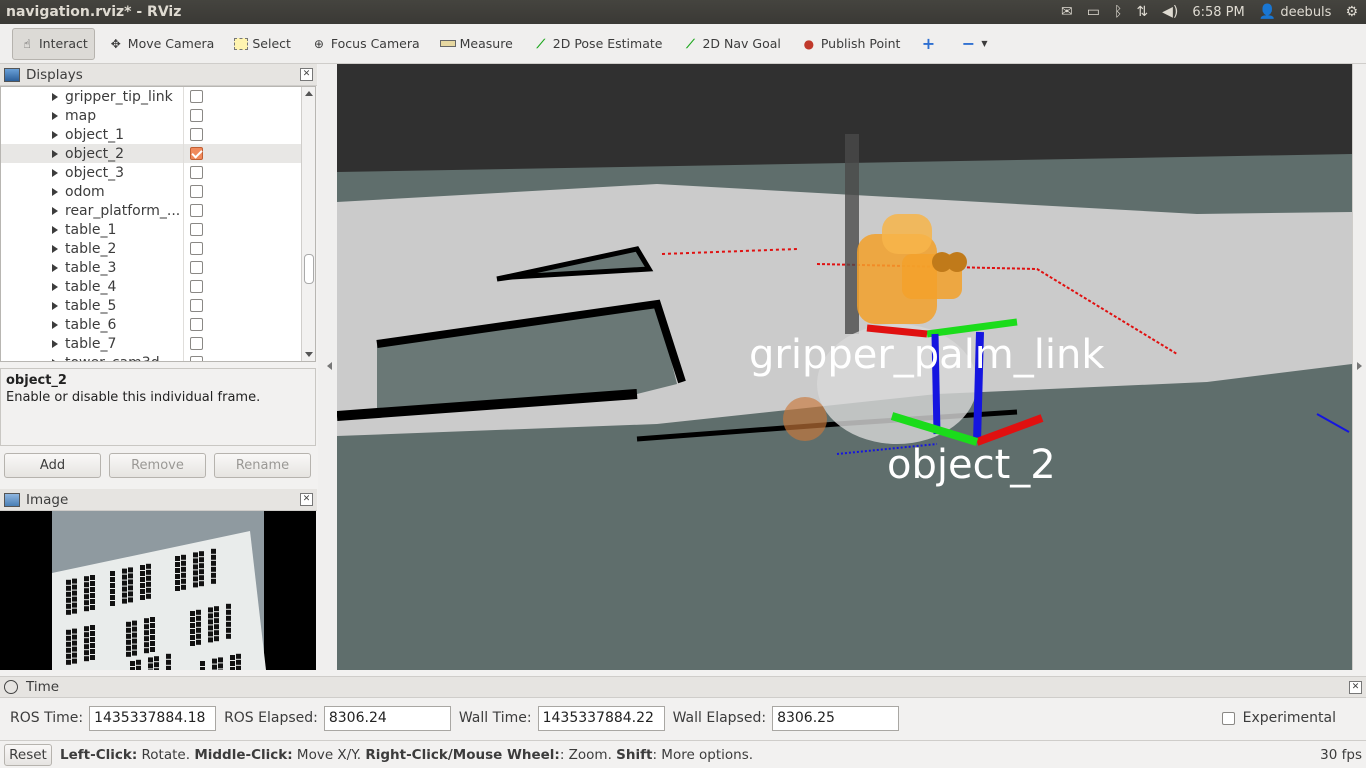  I want to click on help-text: : Zoom., so click(588, 754).